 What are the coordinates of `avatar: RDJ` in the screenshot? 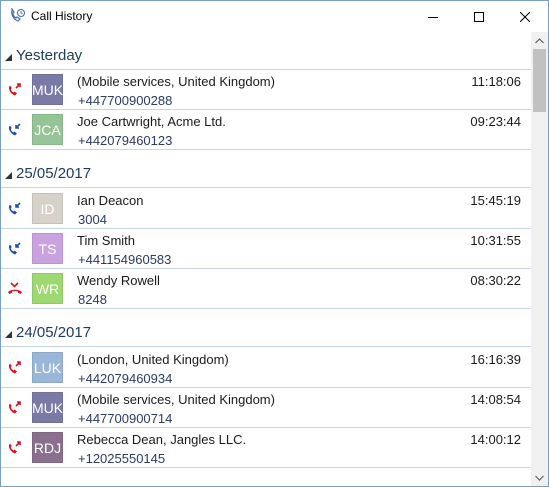 It's located at (47, 447).